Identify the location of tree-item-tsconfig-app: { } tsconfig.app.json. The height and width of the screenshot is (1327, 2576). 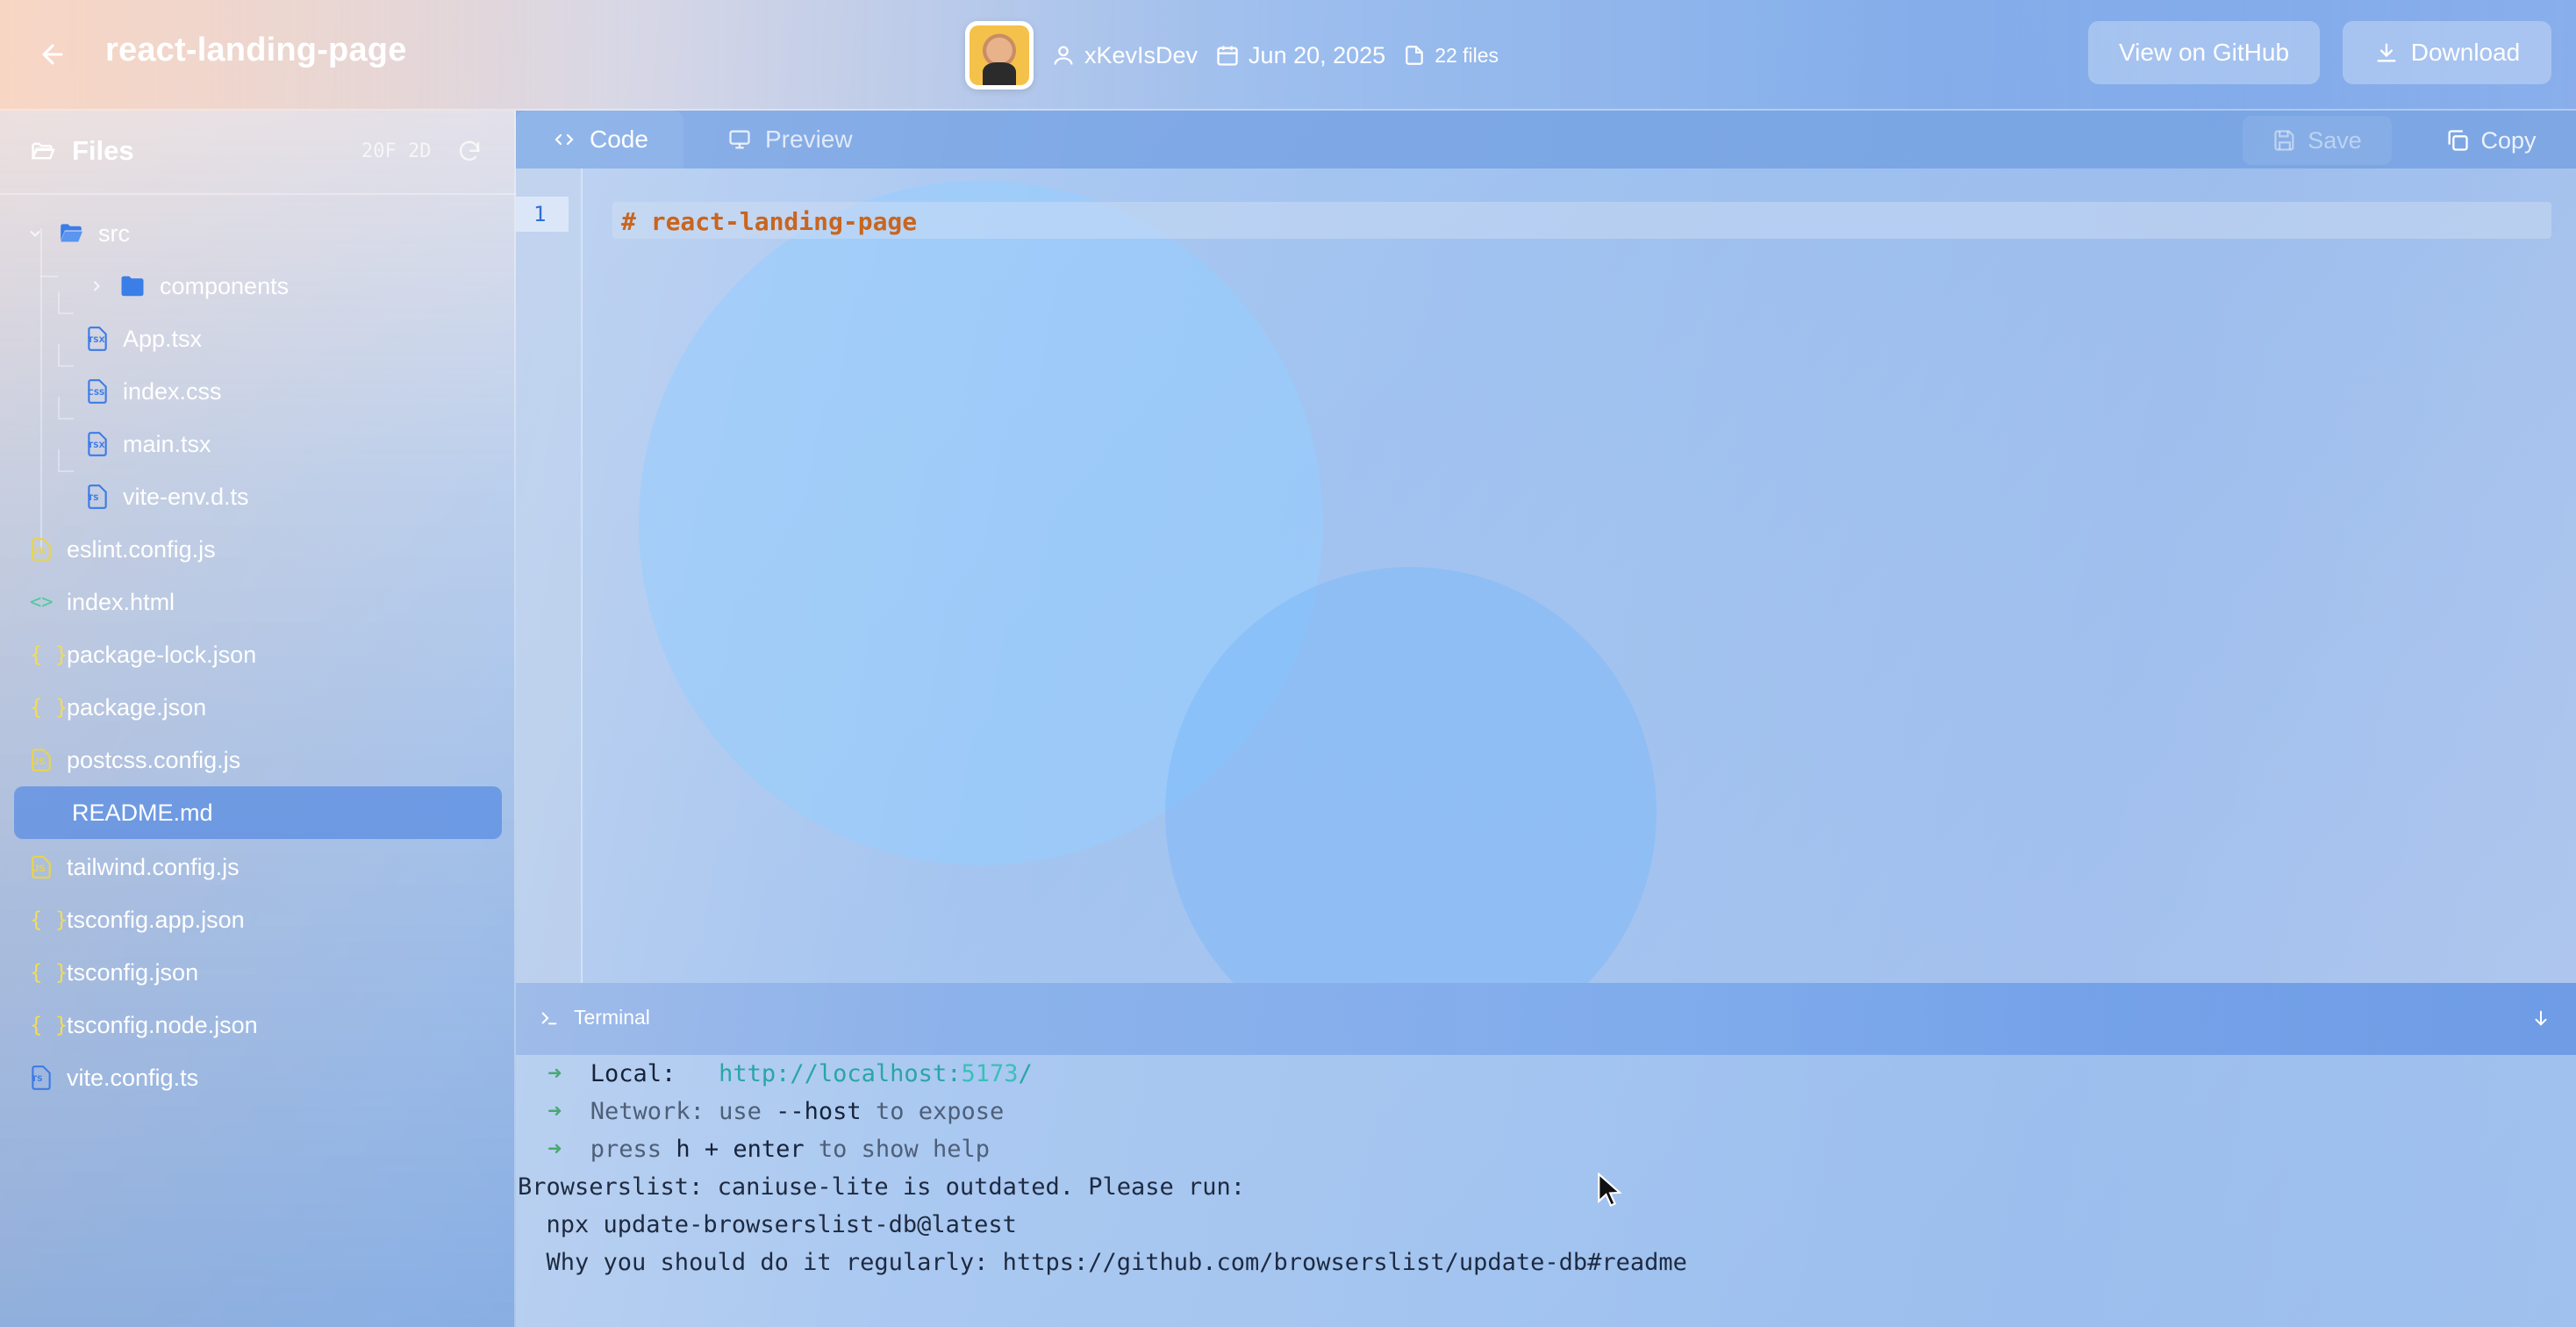
(137, 919).